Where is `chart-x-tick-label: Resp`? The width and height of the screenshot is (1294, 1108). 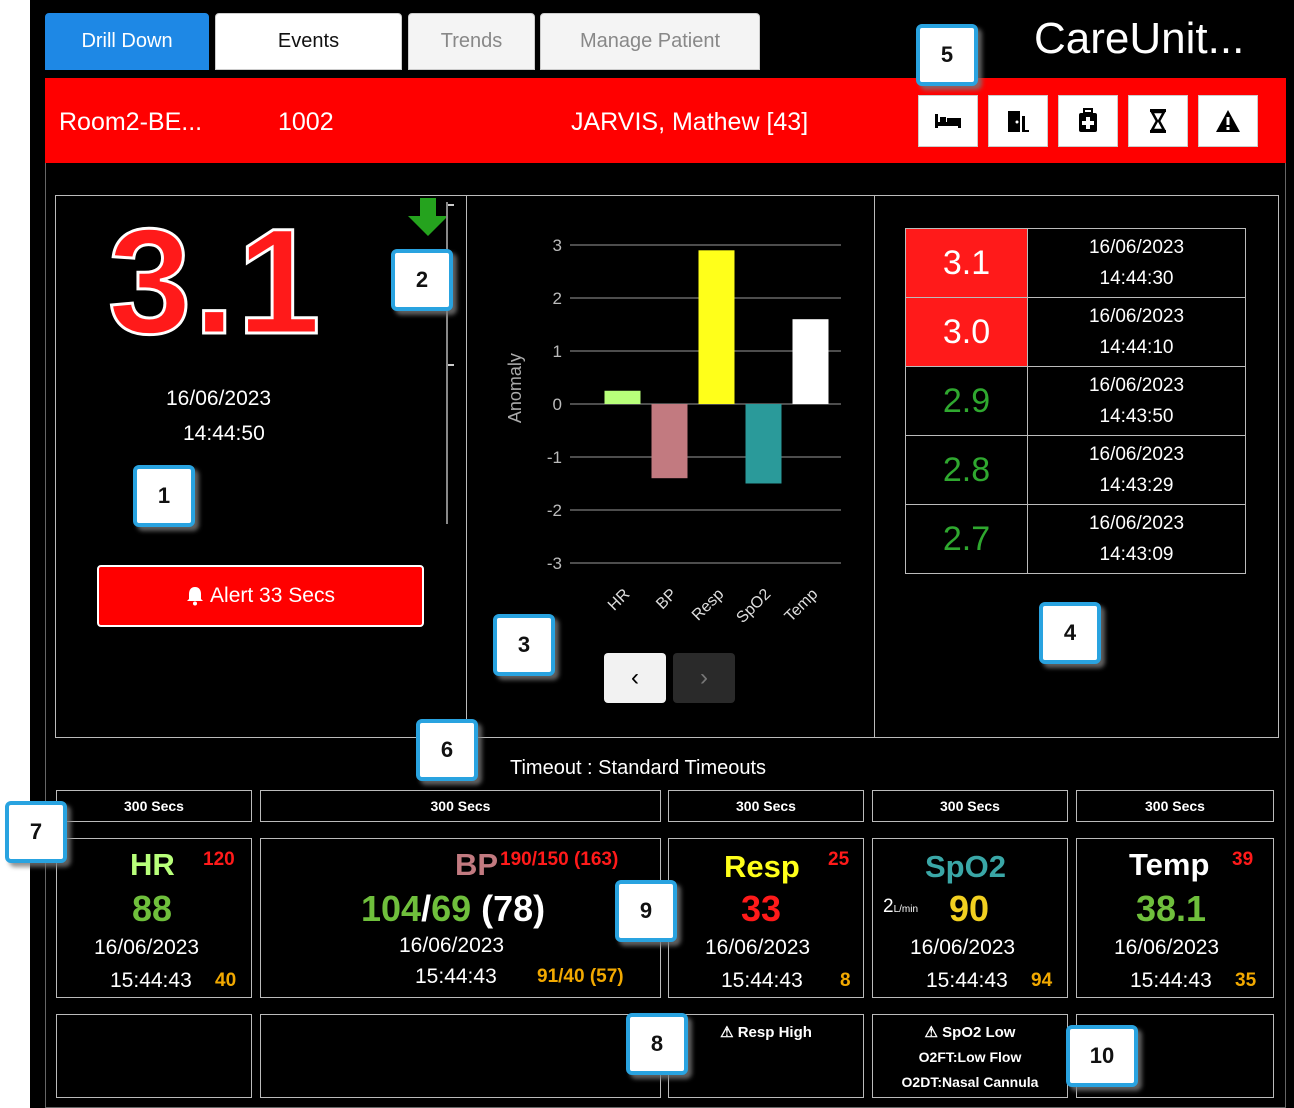 chart-x-tick-label: Resp is located at coordinates (708, 605).